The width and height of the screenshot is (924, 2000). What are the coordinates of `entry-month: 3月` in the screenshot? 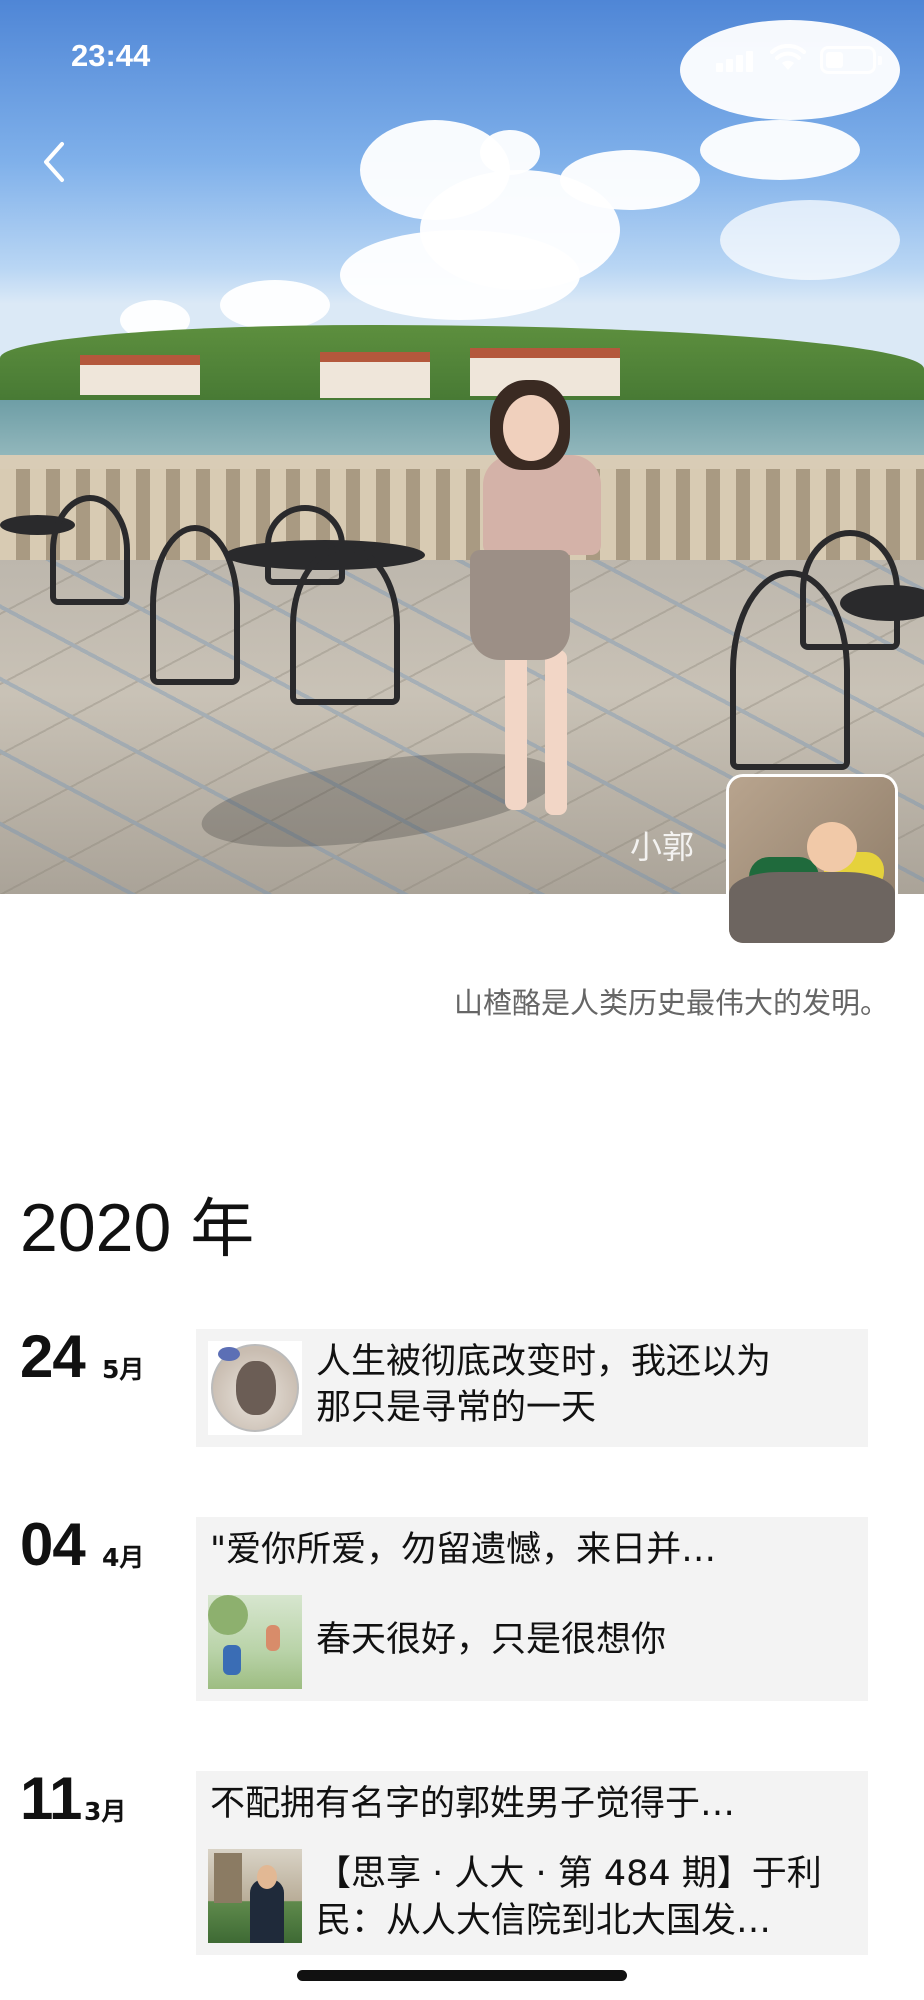 It's located at (105, 1811).